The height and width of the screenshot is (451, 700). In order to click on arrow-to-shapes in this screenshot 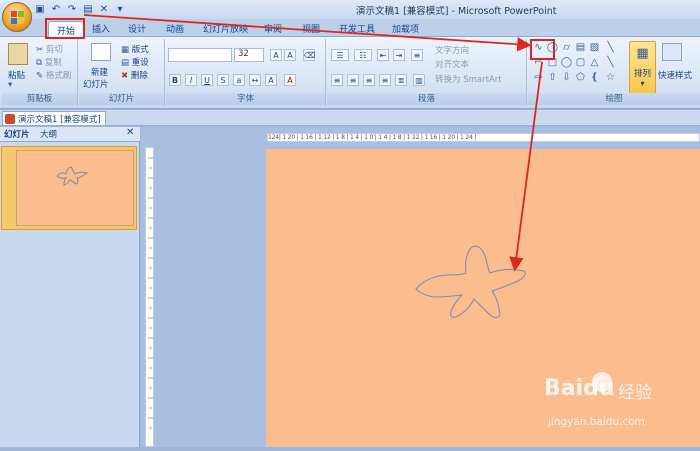, I will do `click(307, 33)`.